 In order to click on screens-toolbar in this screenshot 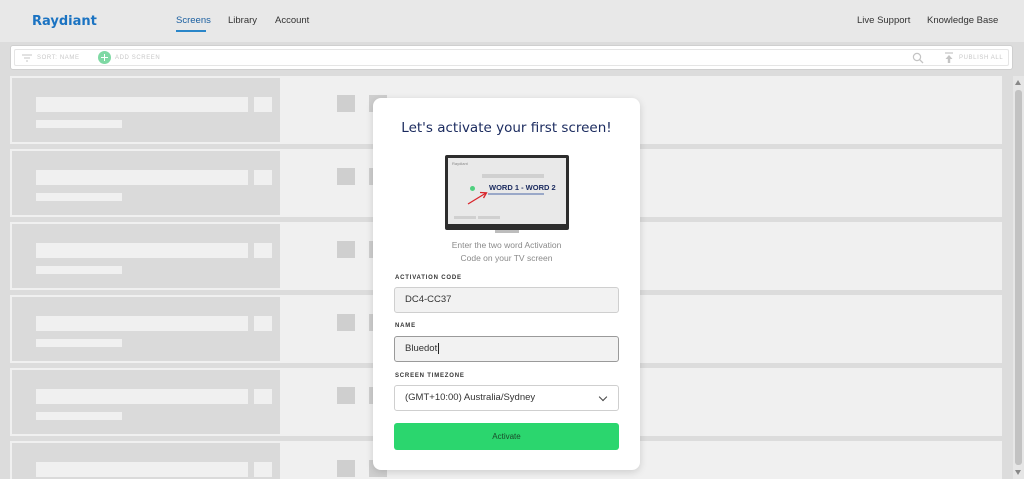, I will do `click(511, 57)`.